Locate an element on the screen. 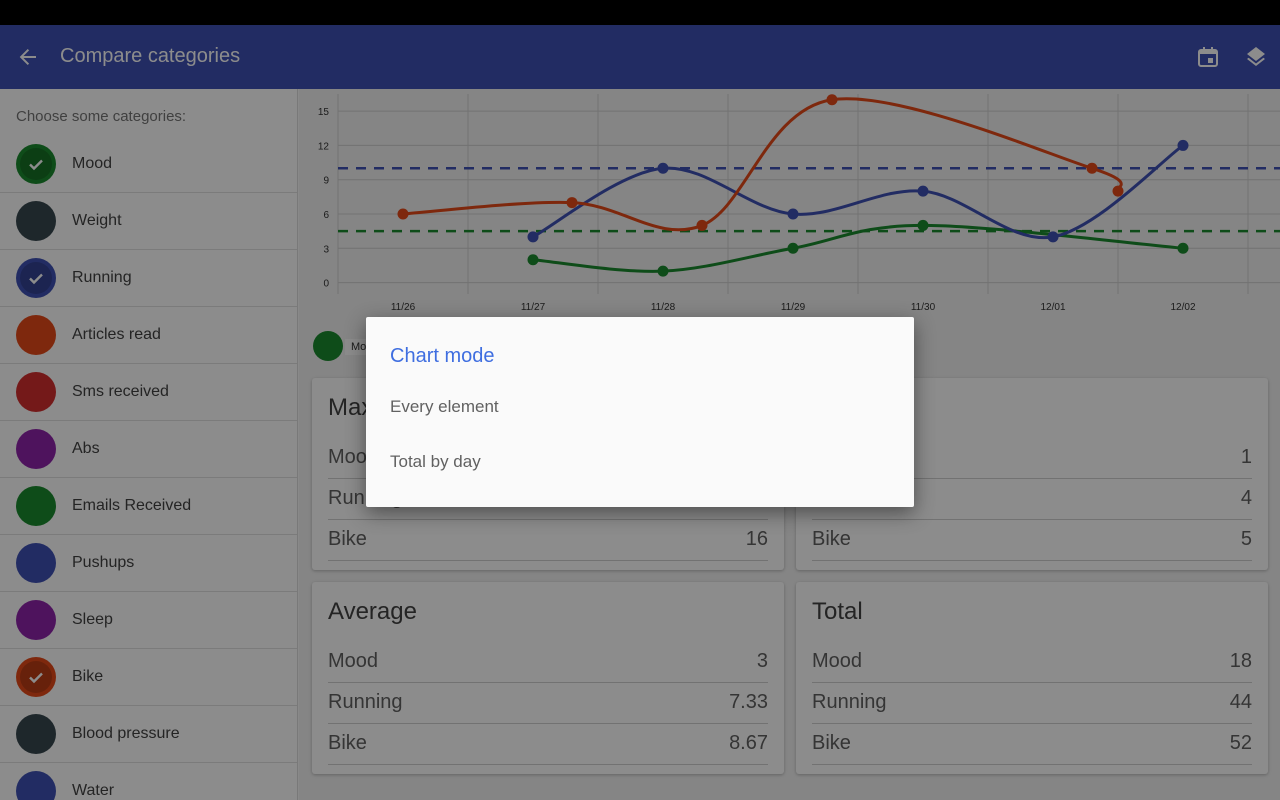 The width and height of the screenshot is (1280, 800). chart-mode-dialog: Chart mode Every element Total by day is located at coordinates (640, 412).